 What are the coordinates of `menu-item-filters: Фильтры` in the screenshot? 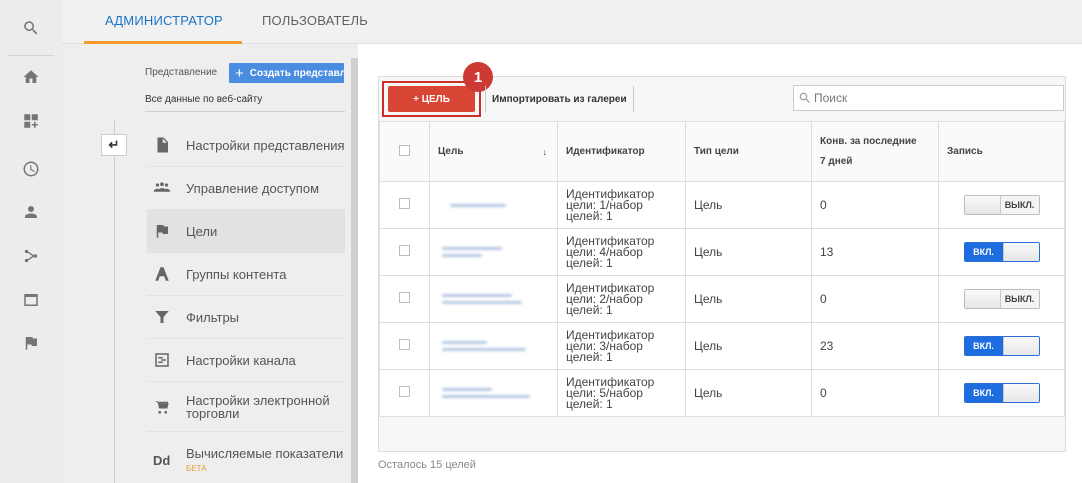 It's located at (246, 317).